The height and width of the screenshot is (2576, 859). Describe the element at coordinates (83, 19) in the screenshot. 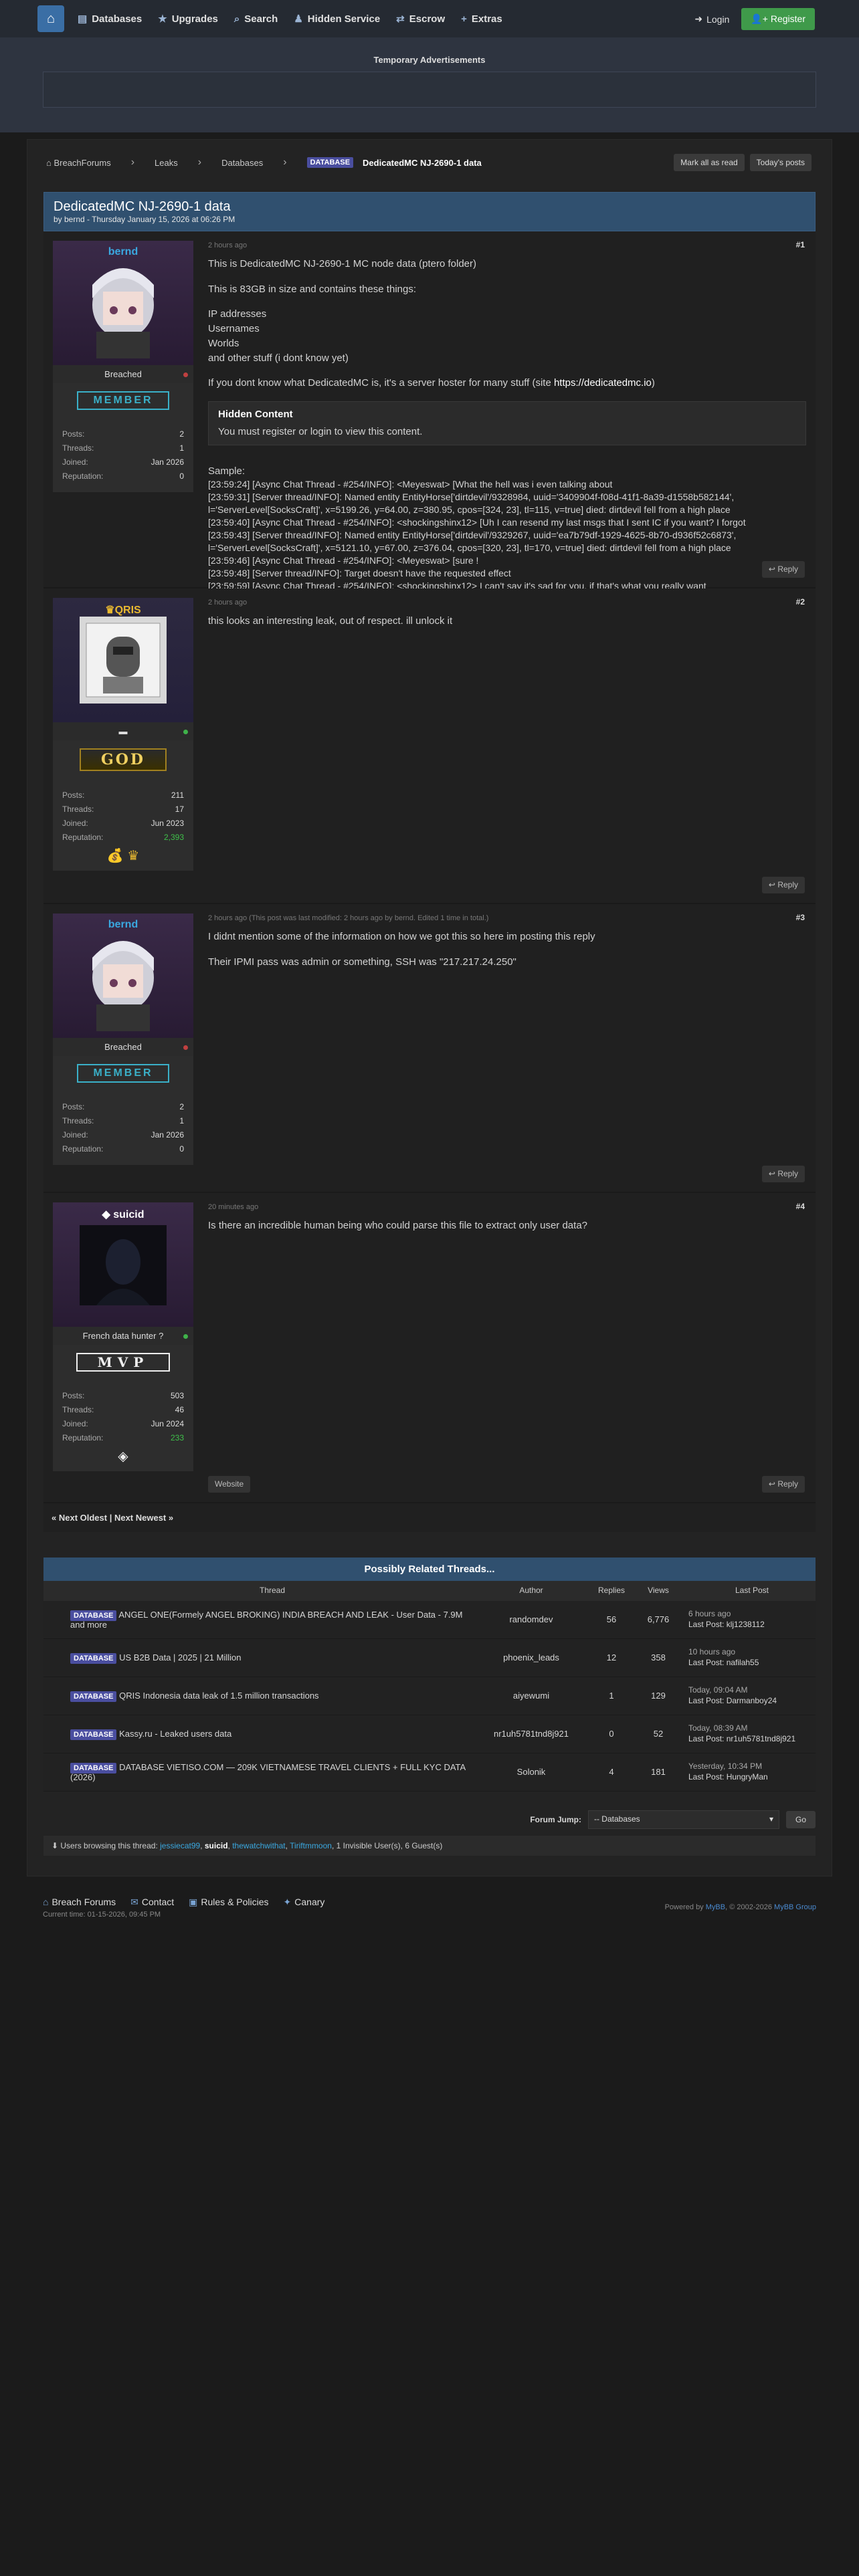

I see `database-icon: ▤` at that location.